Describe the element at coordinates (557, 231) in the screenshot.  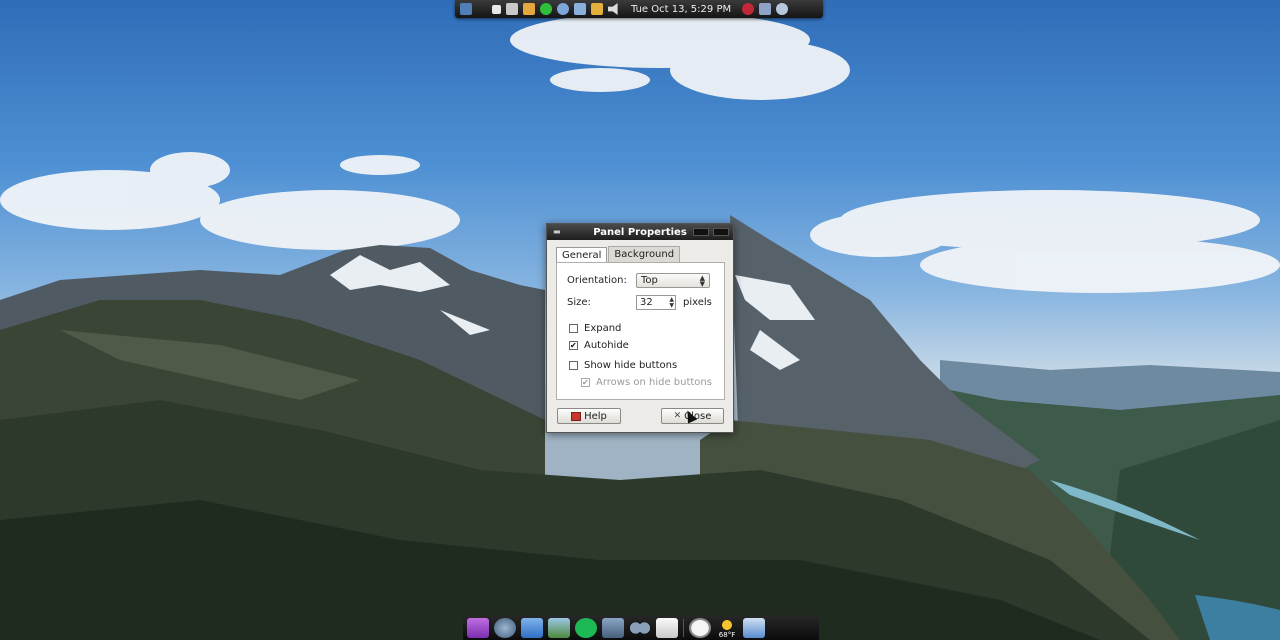
I see `window-menu-icon: ▬` at that location.